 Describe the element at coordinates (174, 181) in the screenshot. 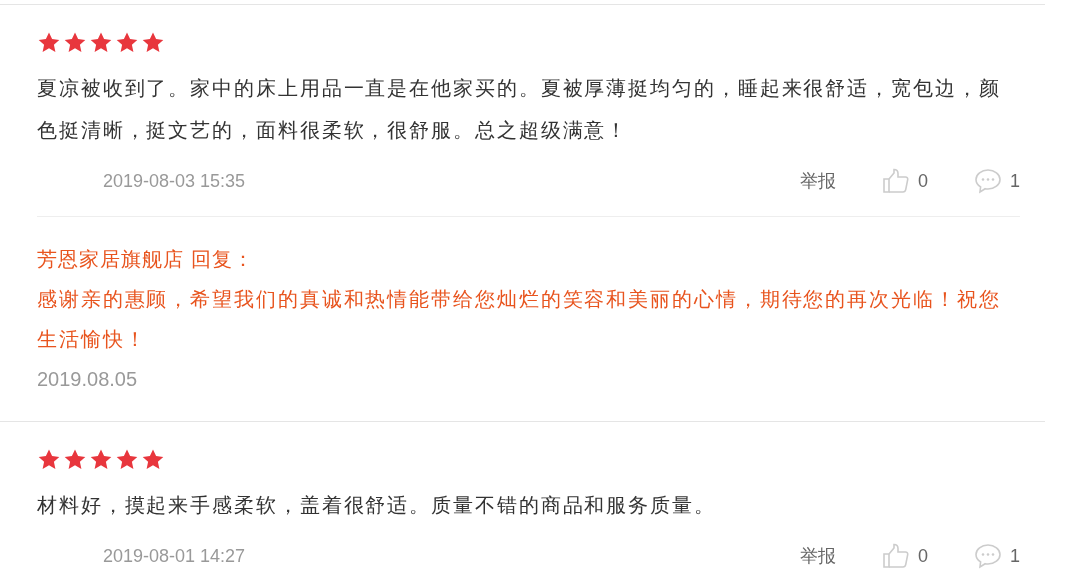

I see `review-date: 2019-08-03 15:35` at that location.